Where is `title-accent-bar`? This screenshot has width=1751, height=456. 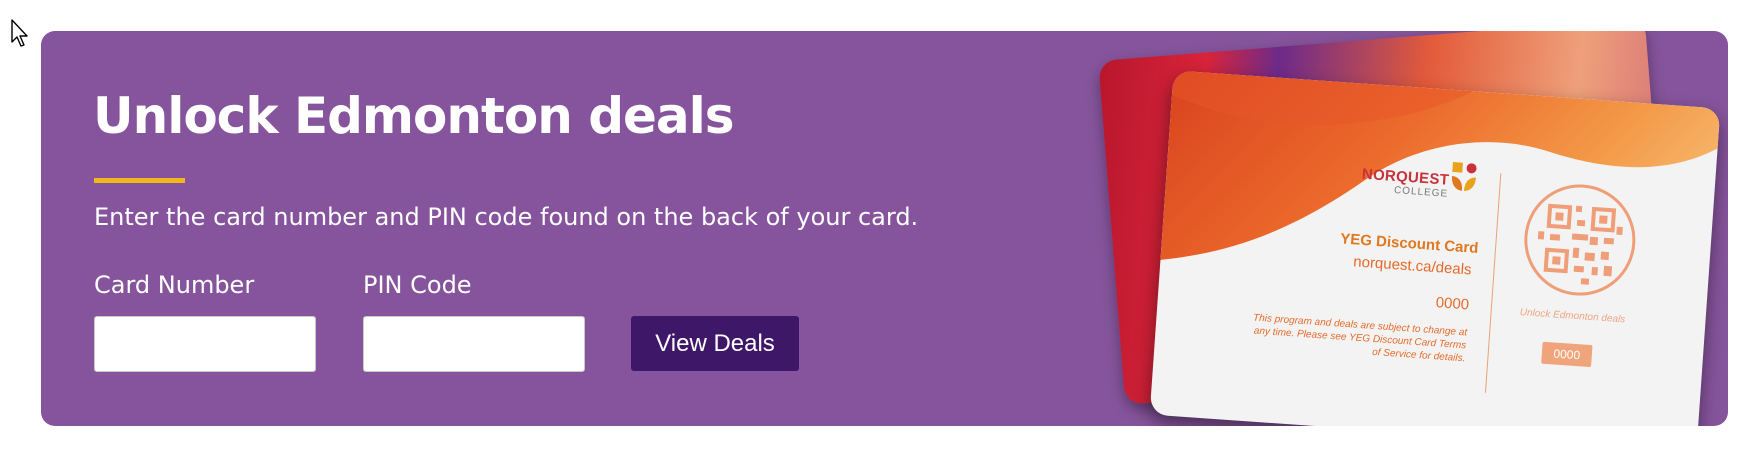 title-accent-bar is located at coordinates (139, 180).